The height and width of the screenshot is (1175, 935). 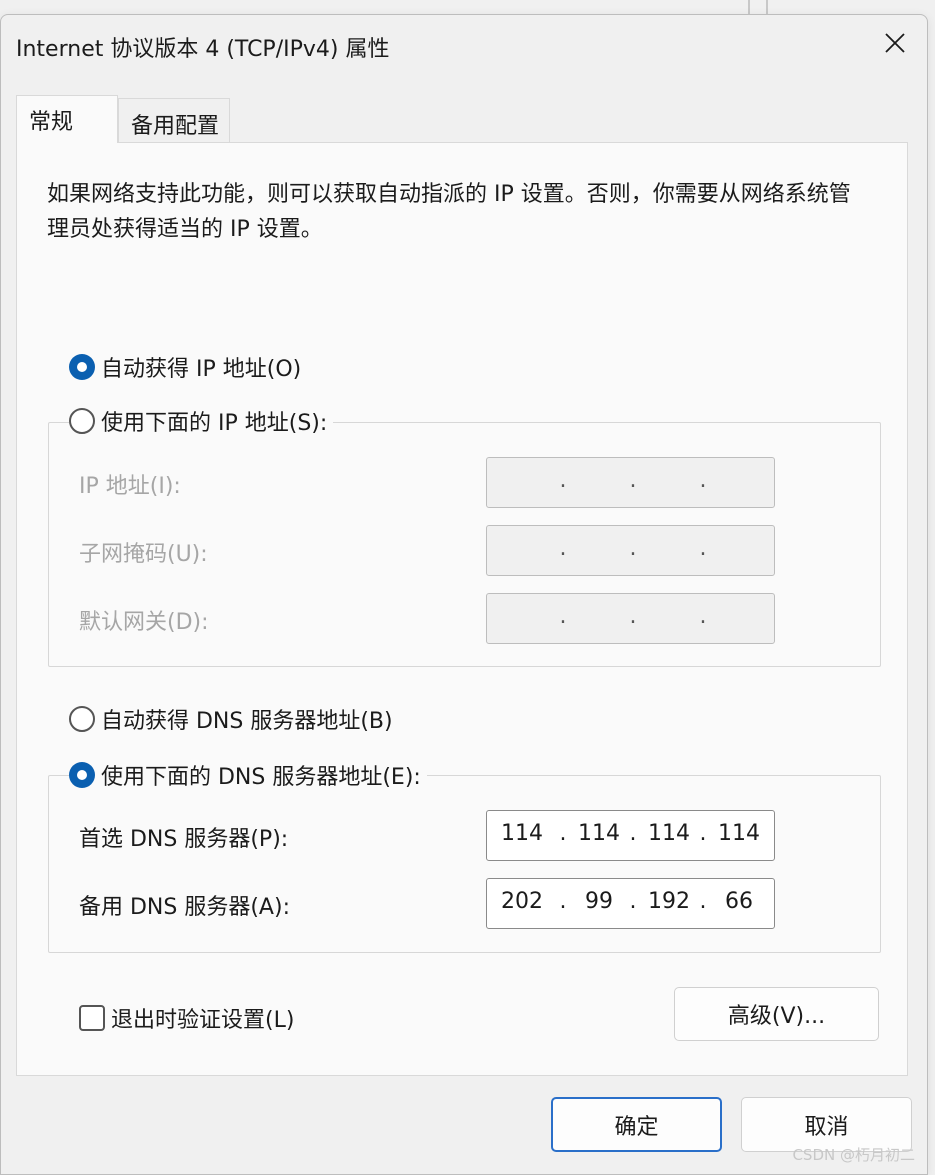 What do you see at coordinates (464, 45) in the screenshot?
I see `title-bar: Internet 协议版本 4 (TCP/IPv4) 属性` at bounding box center [464, 45].